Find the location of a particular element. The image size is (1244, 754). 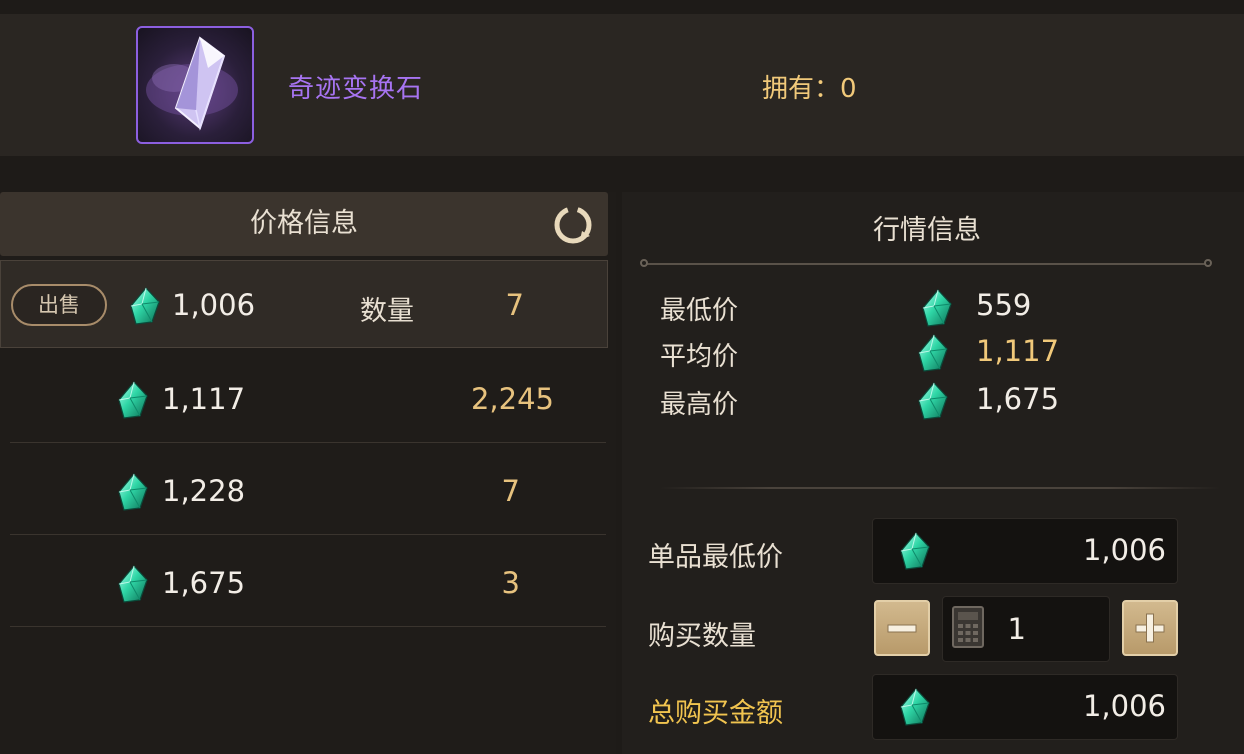

crystal-stone-icon is located at coordinates (192, 83).